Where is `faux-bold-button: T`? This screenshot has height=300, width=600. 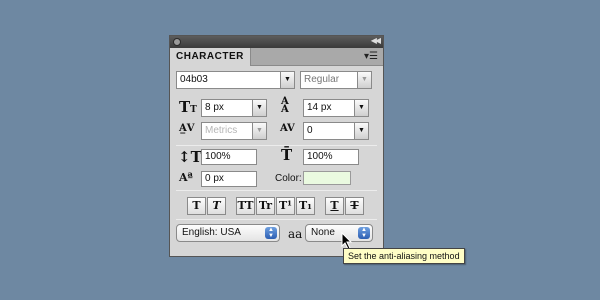
faux-bold-button: T is located at coordinates (196, 206).